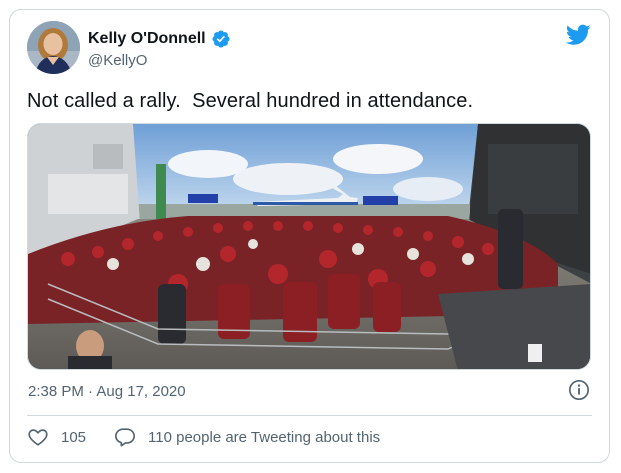 The height and width of the screenshot is (473, 621). I want to click on speech-bubble-icon, so click(125, 437).